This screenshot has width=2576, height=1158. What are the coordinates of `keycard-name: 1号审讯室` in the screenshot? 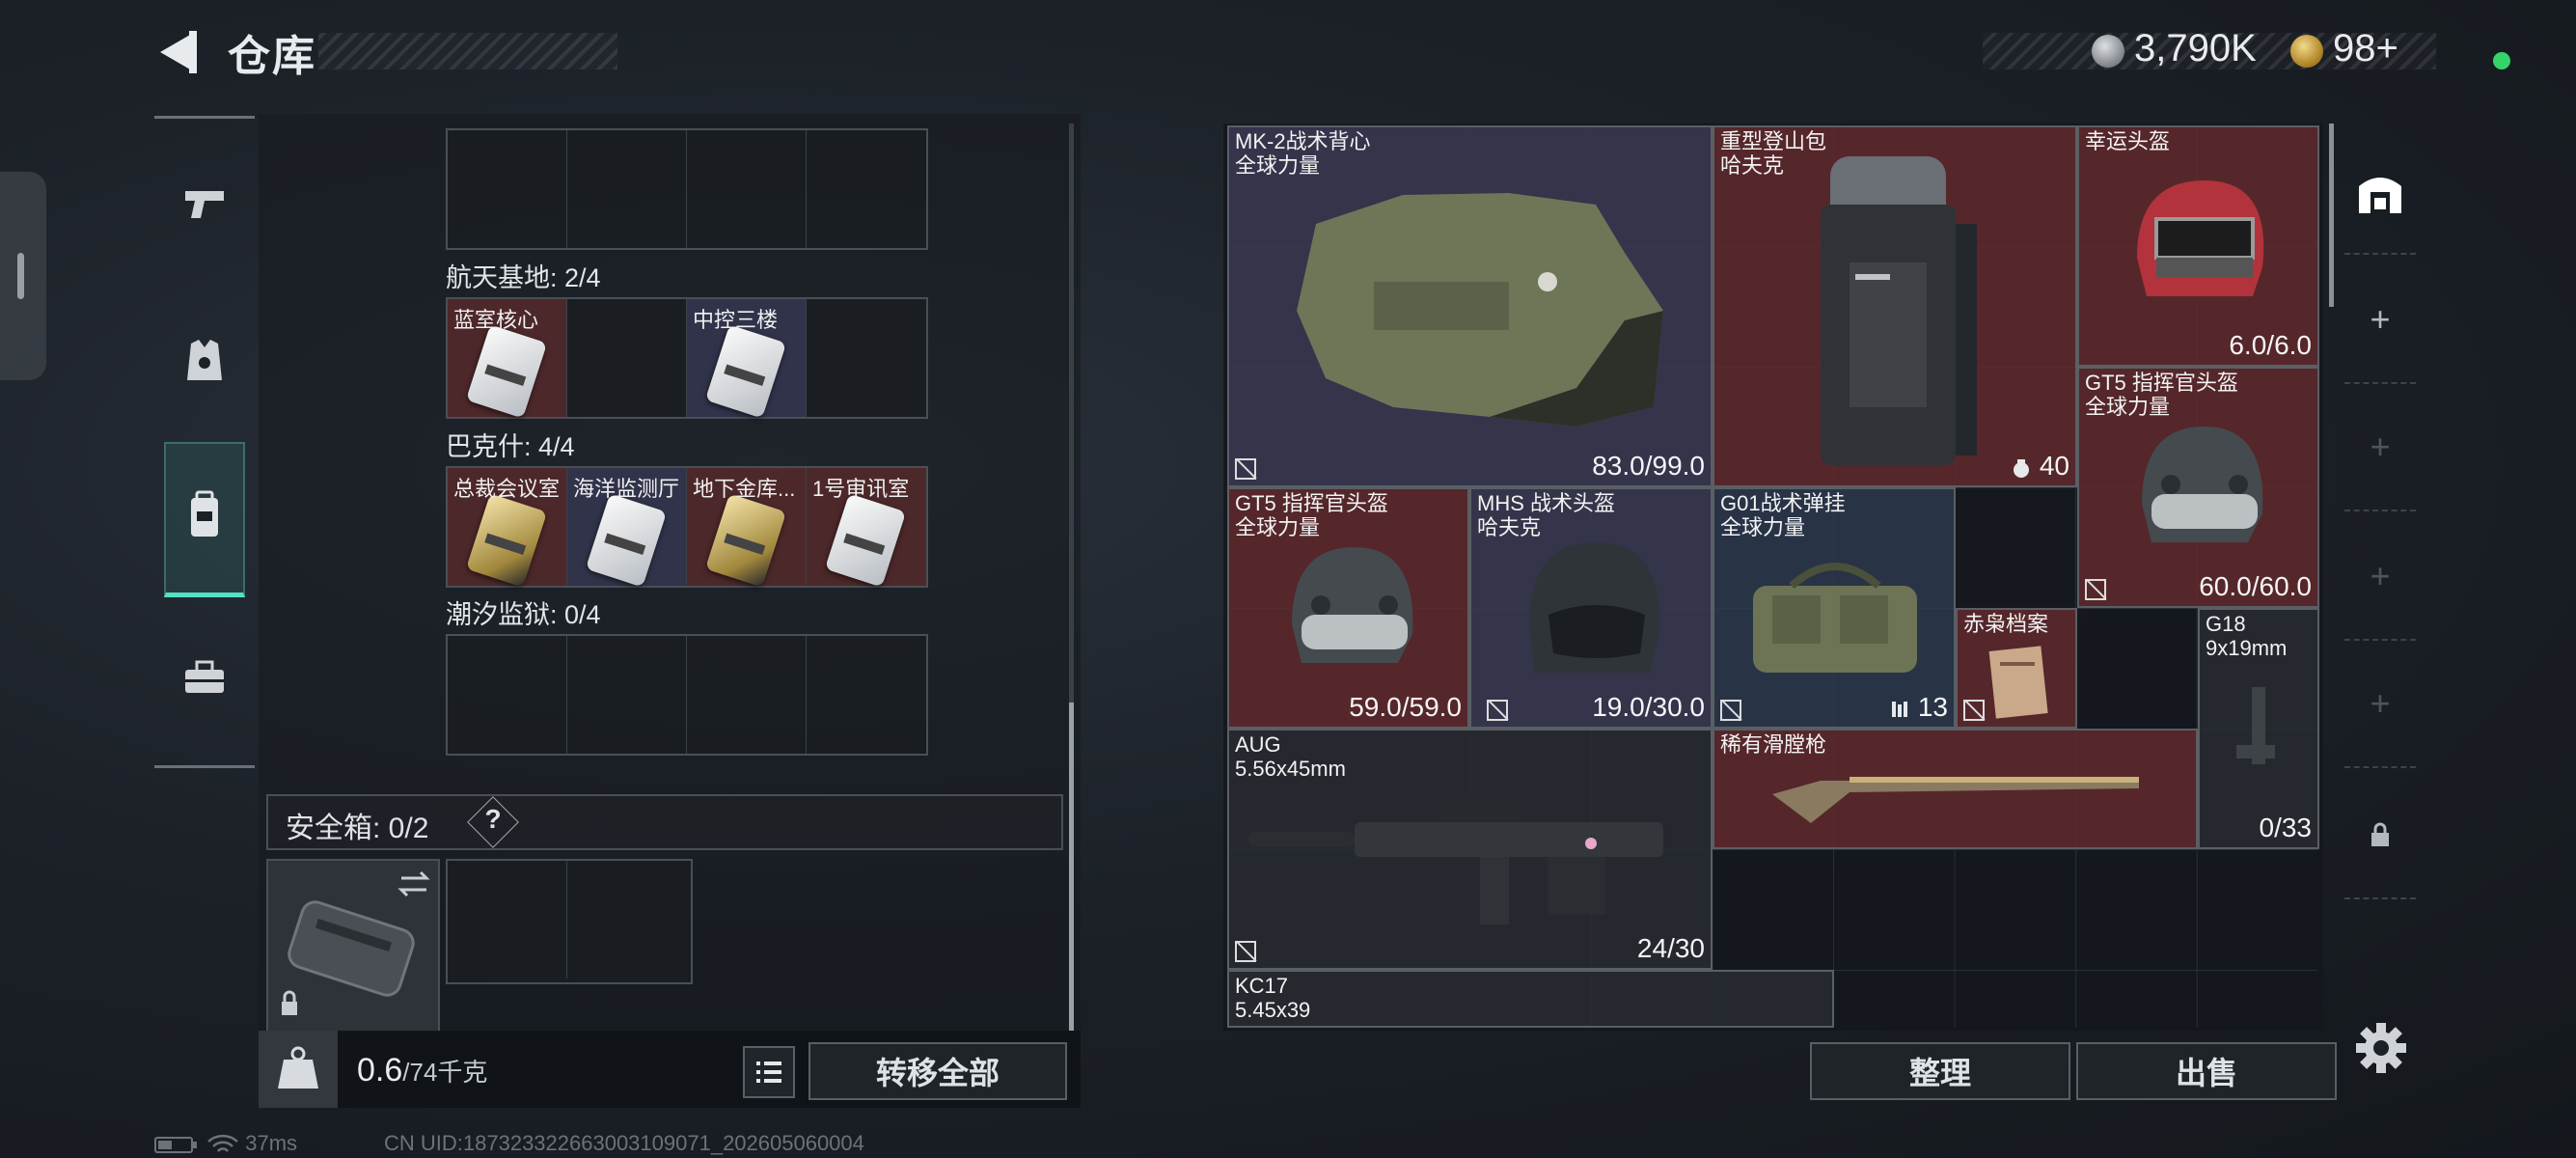 It's located at (861, 489).